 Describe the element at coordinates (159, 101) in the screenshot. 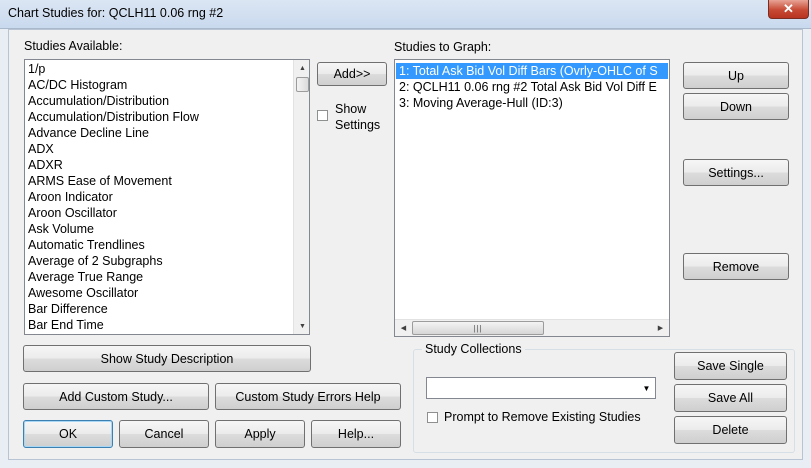

I see `list-item: Accumulation/Distribution` at that location.